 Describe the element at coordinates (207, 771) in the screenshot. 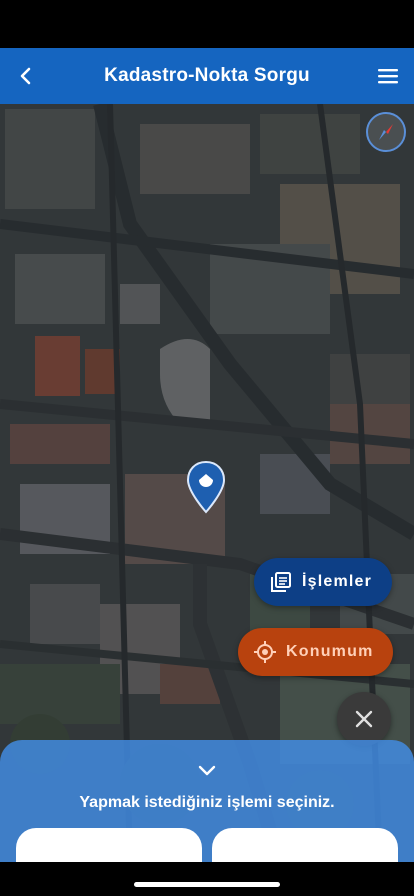

I see `chevron-down-icon` at that location.